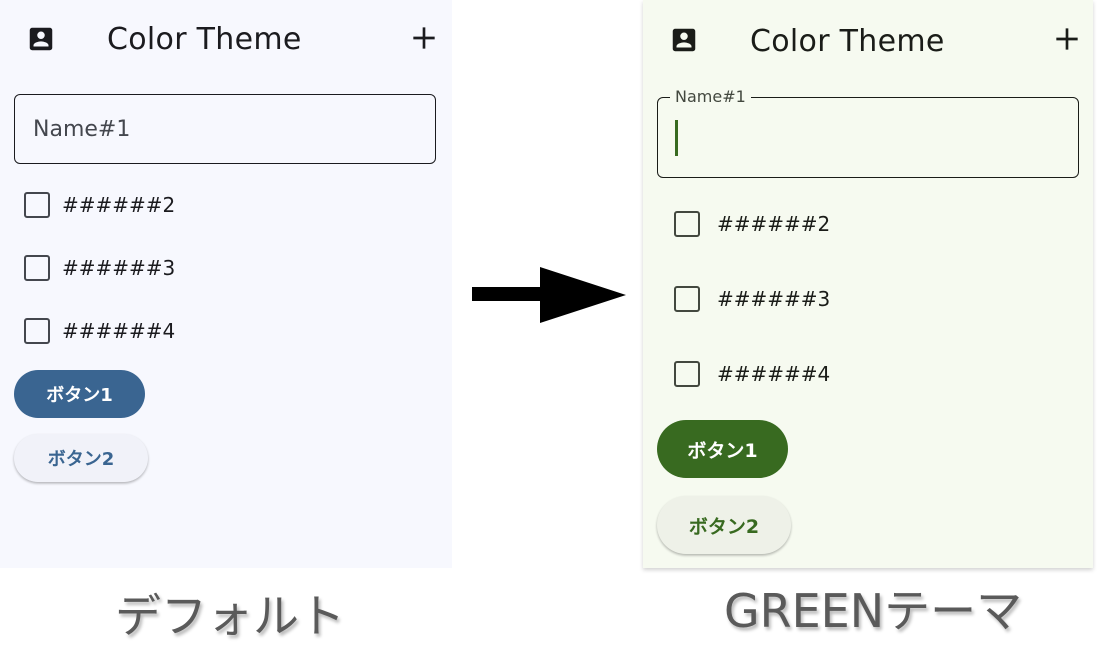  What do you see at coordinates (230, 616) in the screenshot?
I see `default-caption: デフォルト` at bounding box center [230, 616].